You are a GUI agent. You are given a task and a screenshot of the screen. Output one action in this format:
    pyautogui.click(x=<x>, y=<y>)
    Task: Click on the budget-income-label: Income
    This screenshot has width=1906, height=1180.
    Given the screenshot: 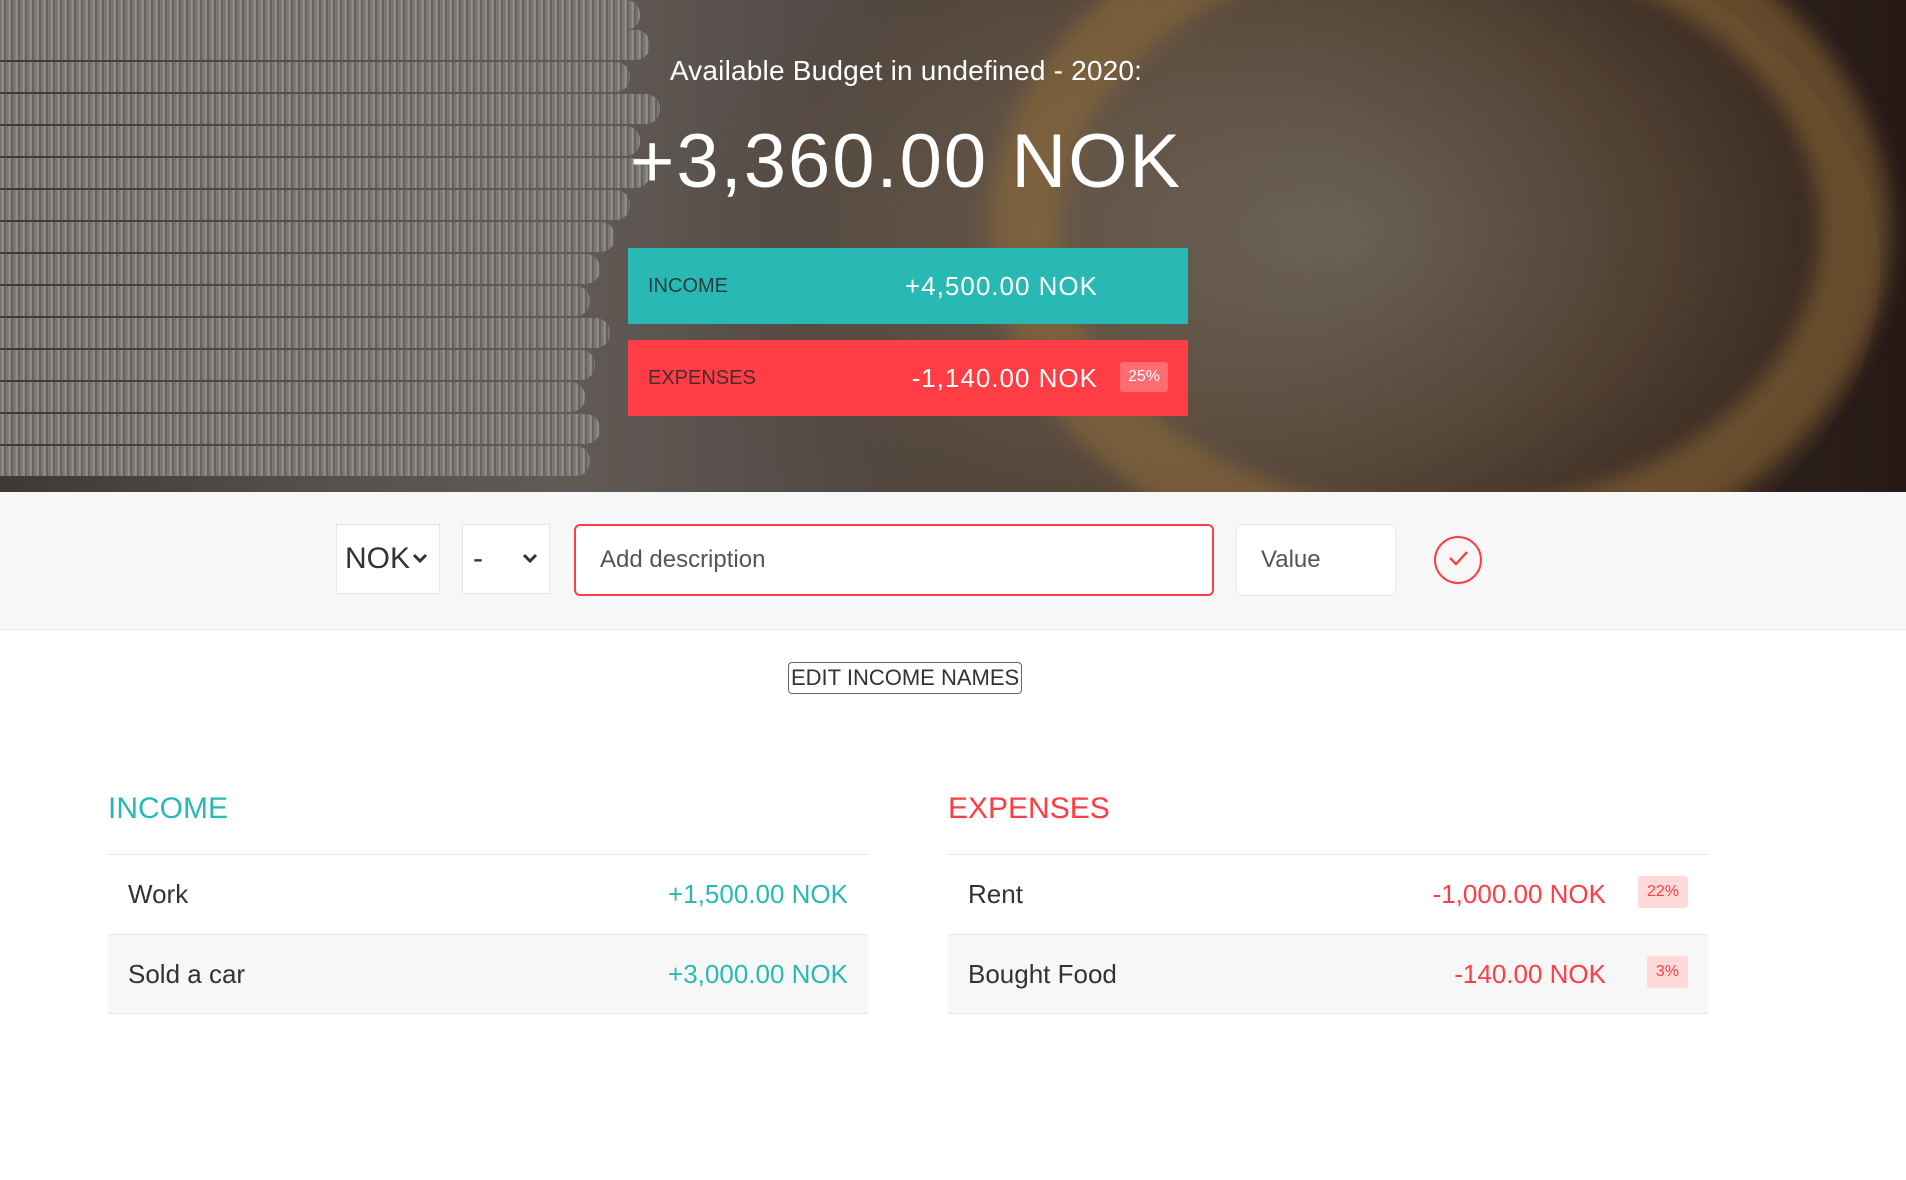 What is the action you would take?
    pyautogui.click(x=688, y=285)
    